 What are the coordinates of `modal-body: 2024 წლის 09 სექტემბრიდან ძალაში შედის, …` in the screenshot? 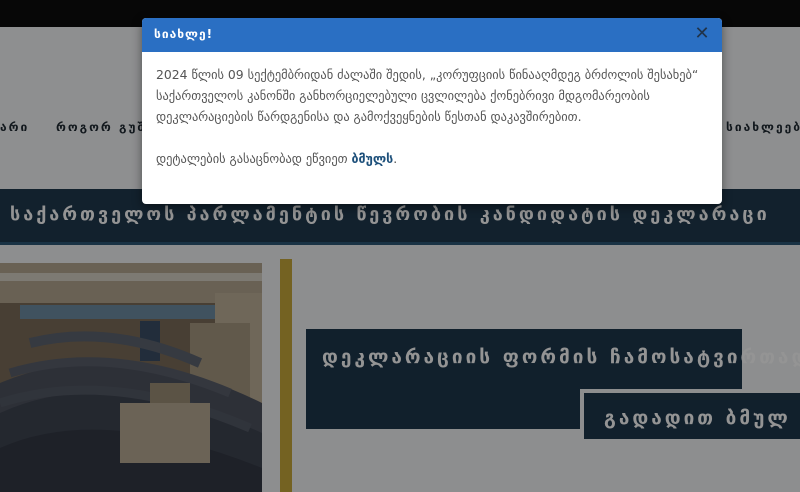 It's located at (432, 116).